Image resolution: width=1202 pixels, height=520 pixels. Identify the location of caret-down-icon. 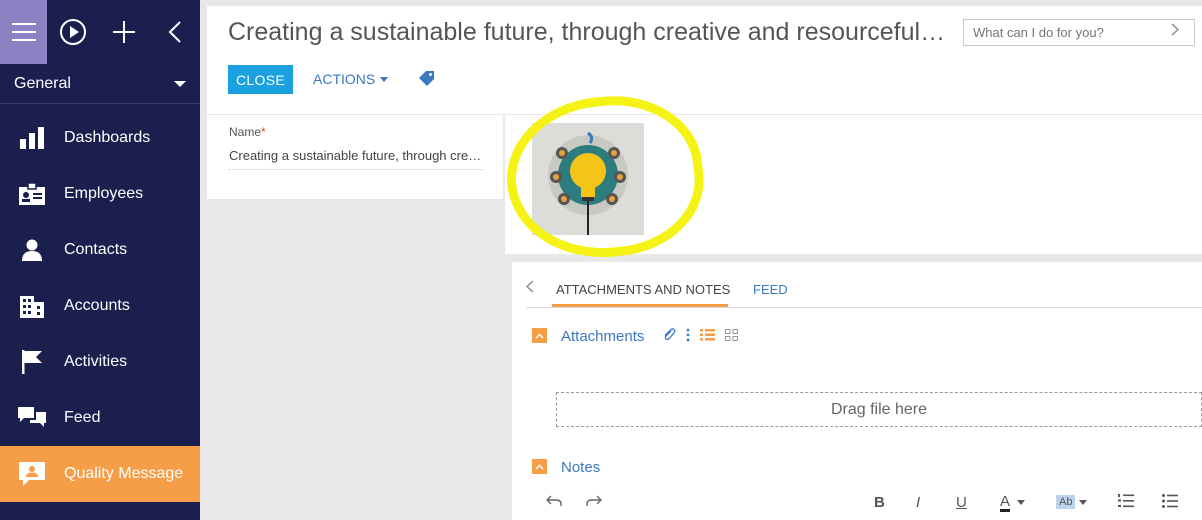
(384, 79).